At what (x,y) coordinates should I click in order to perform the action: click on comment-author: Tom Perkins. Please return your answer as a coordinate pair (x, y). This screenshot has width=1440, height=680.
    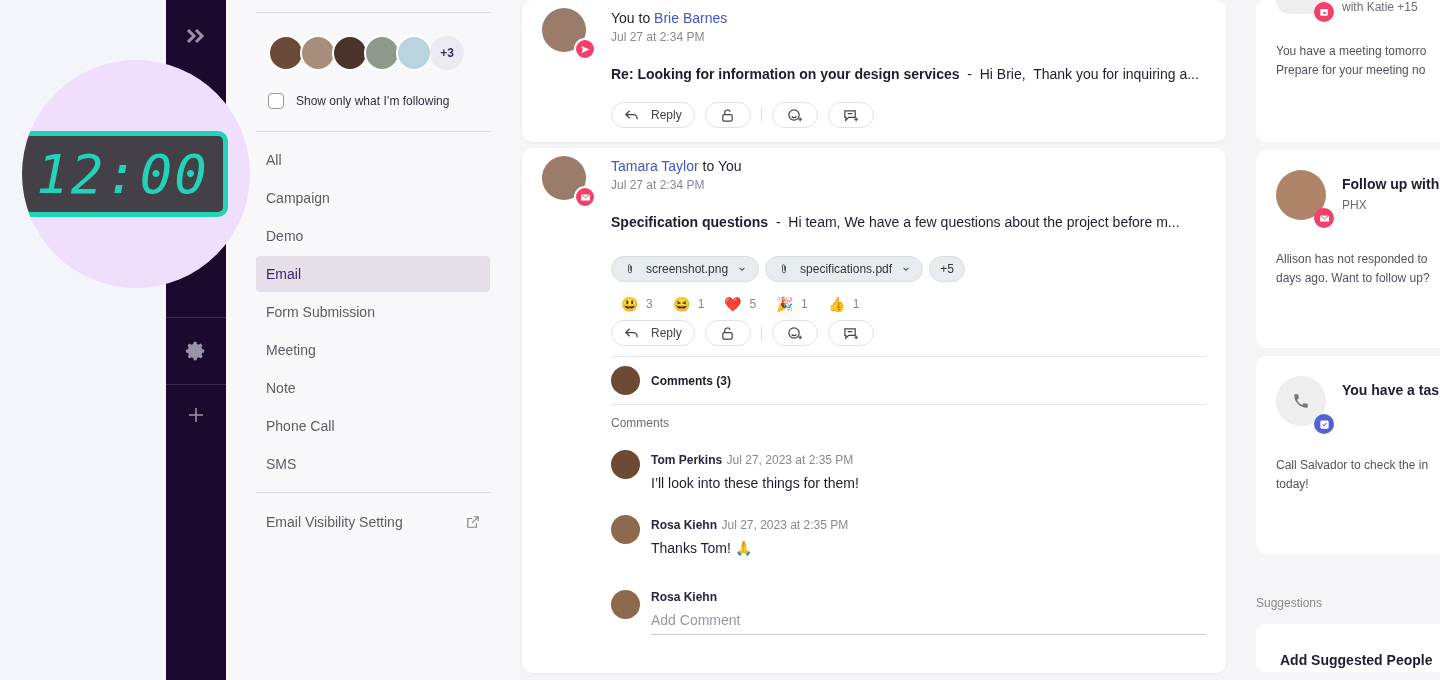
    Looking at the image, I should click on (687, 460).